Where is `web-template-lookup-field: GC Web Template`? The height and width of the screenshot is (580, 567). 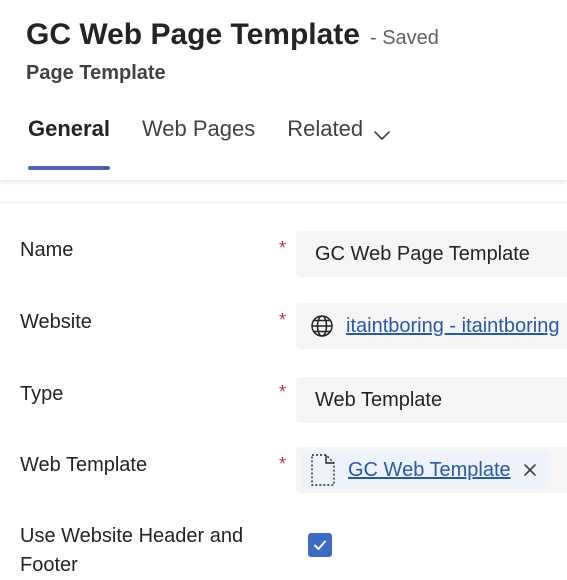 web-template-lookup-field: GC Web Template is located at coordinates (431, 470).